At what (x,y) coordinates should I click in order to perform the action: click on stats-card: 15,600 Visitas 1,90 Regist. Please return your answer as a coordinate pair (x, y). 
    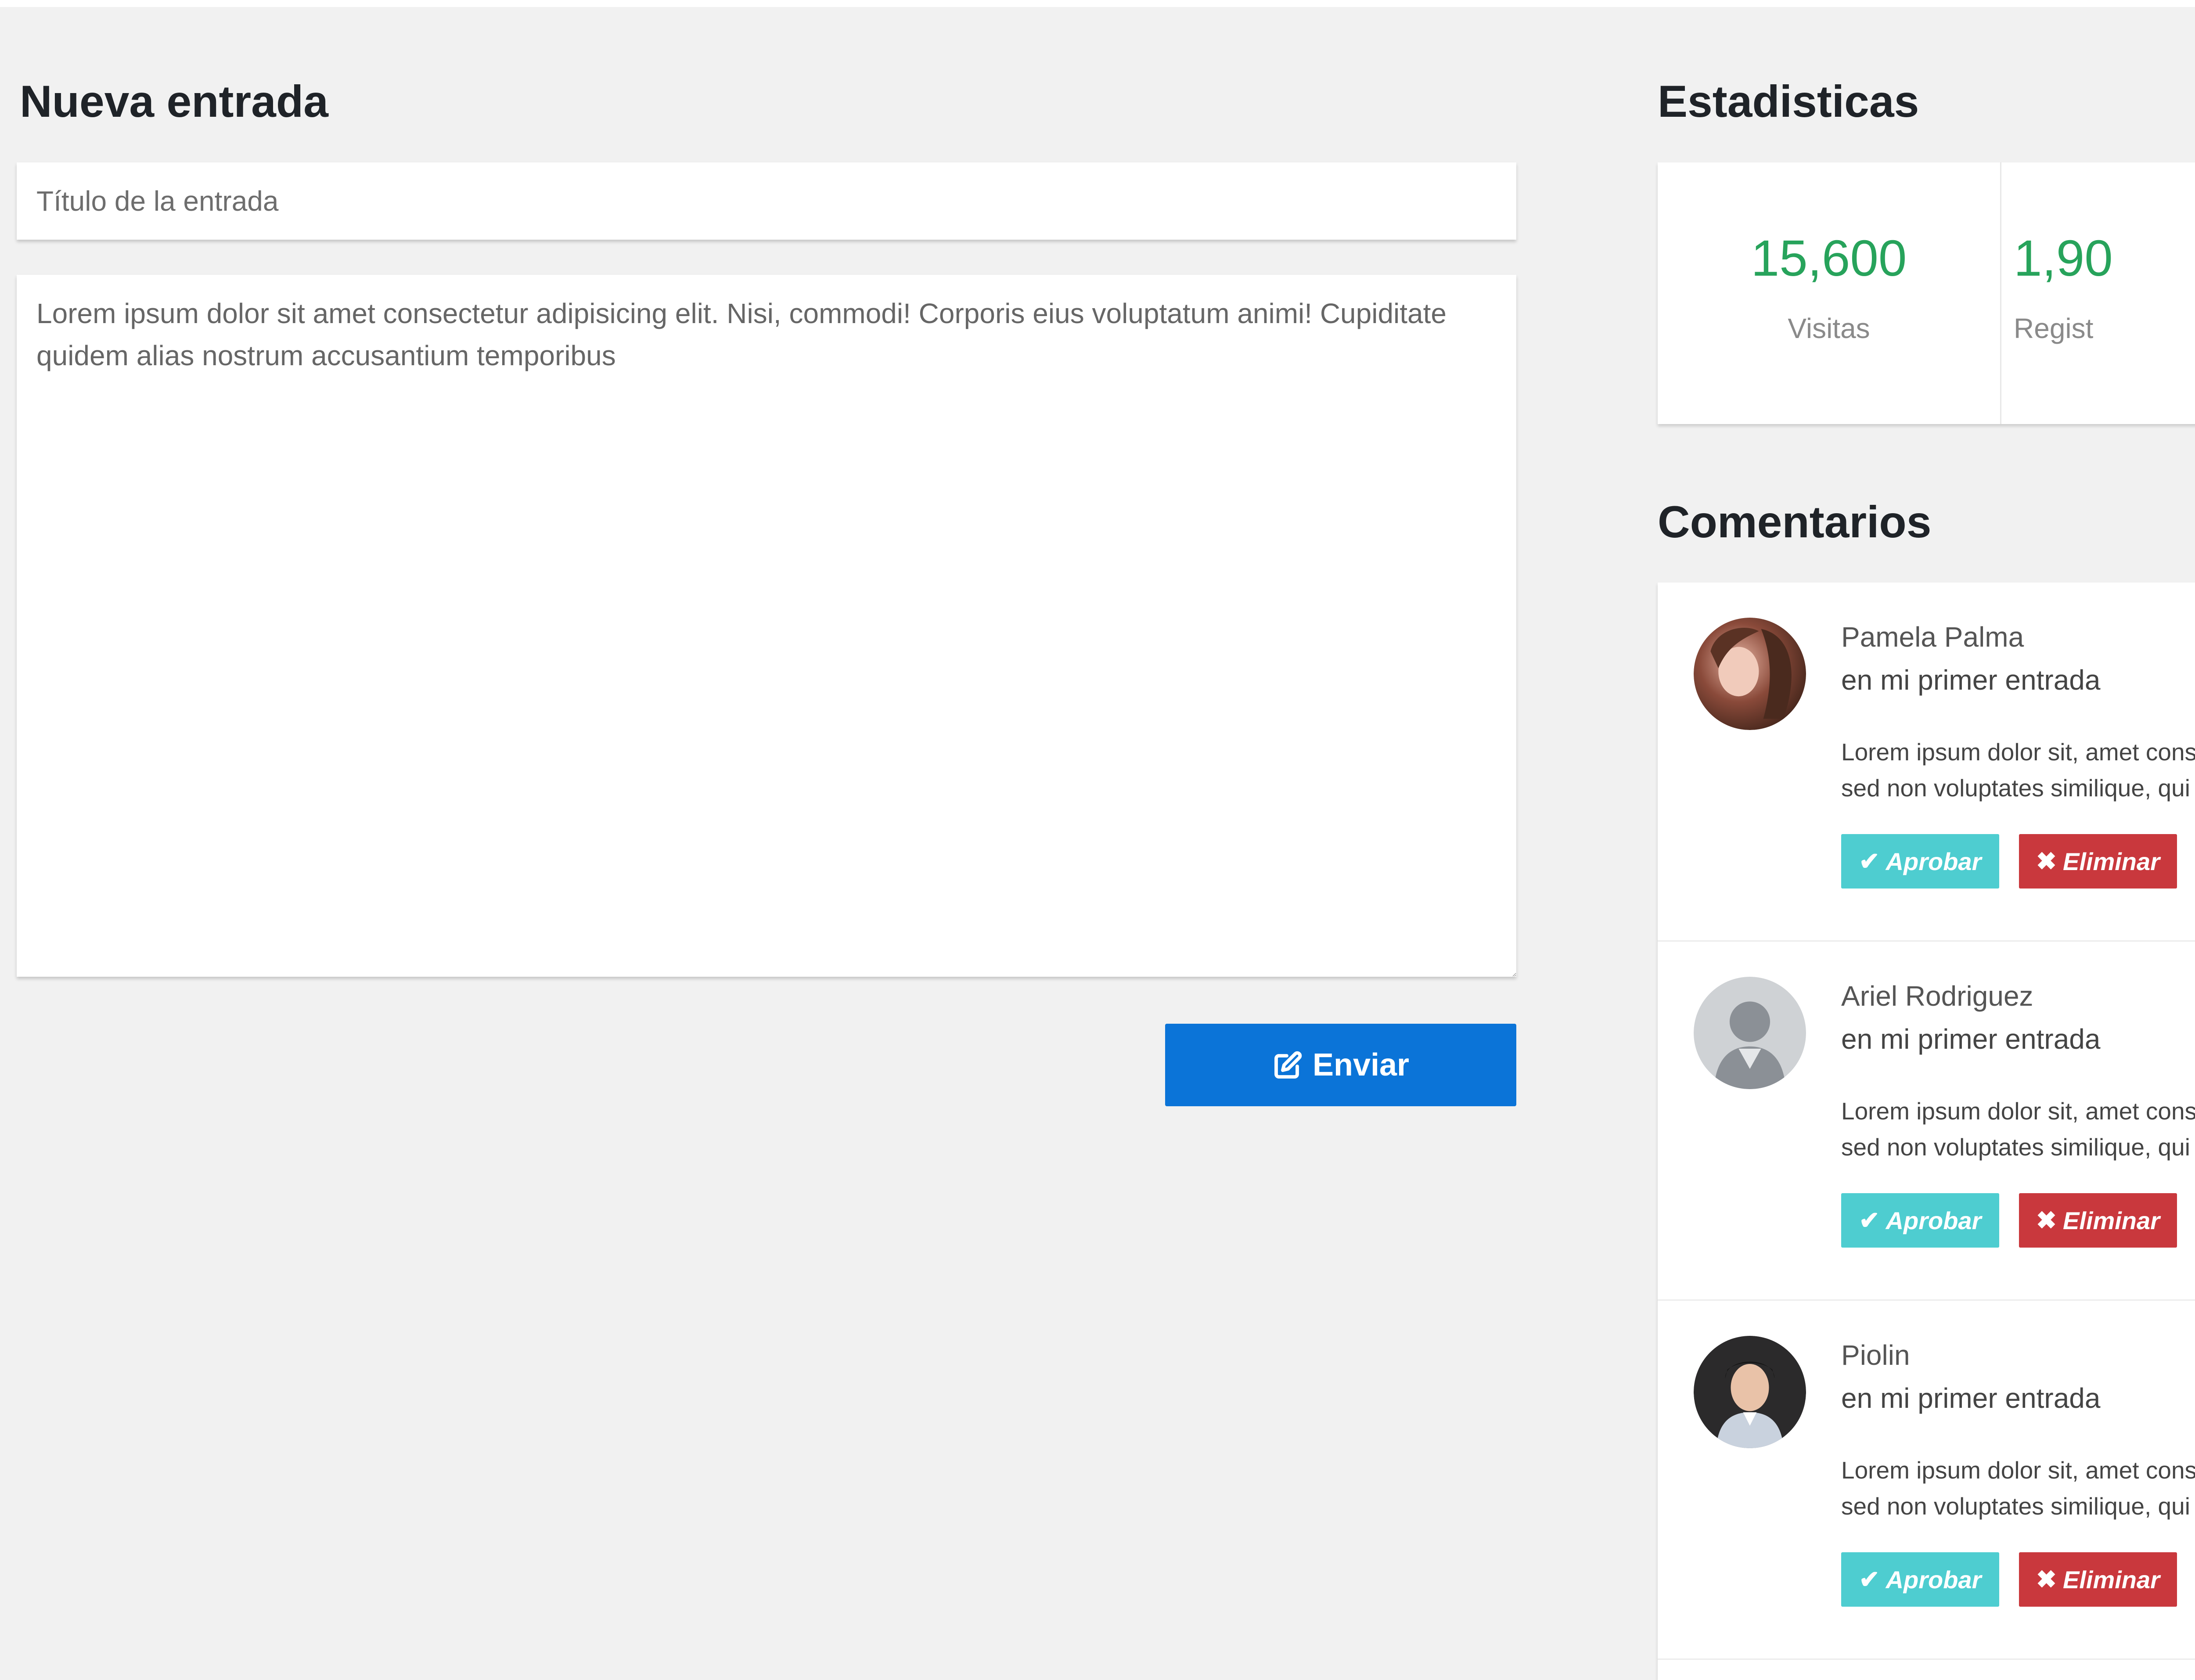
    Looking at the image, I should click on (1927, 293).